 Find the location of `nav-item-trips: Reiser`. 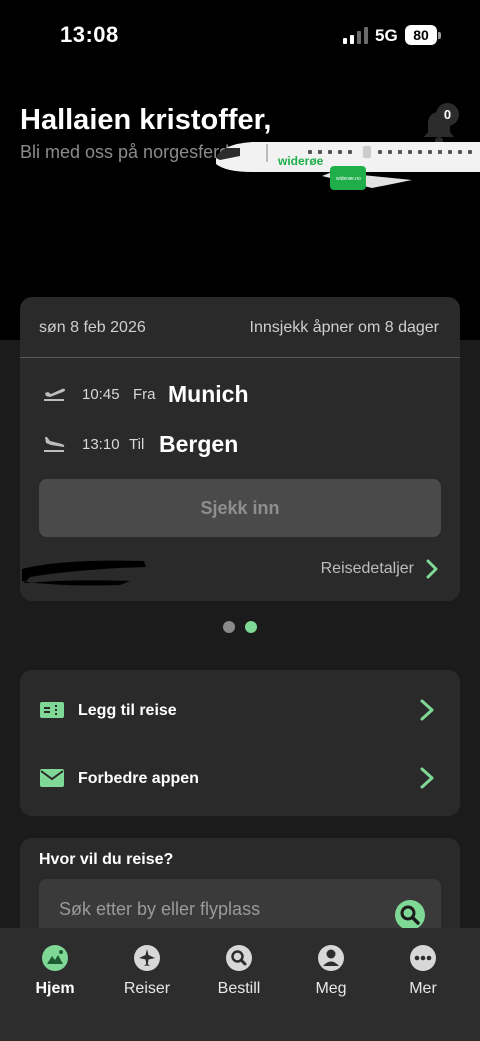

nav-item-trips: Reiser is located at coordinates (147, 971).